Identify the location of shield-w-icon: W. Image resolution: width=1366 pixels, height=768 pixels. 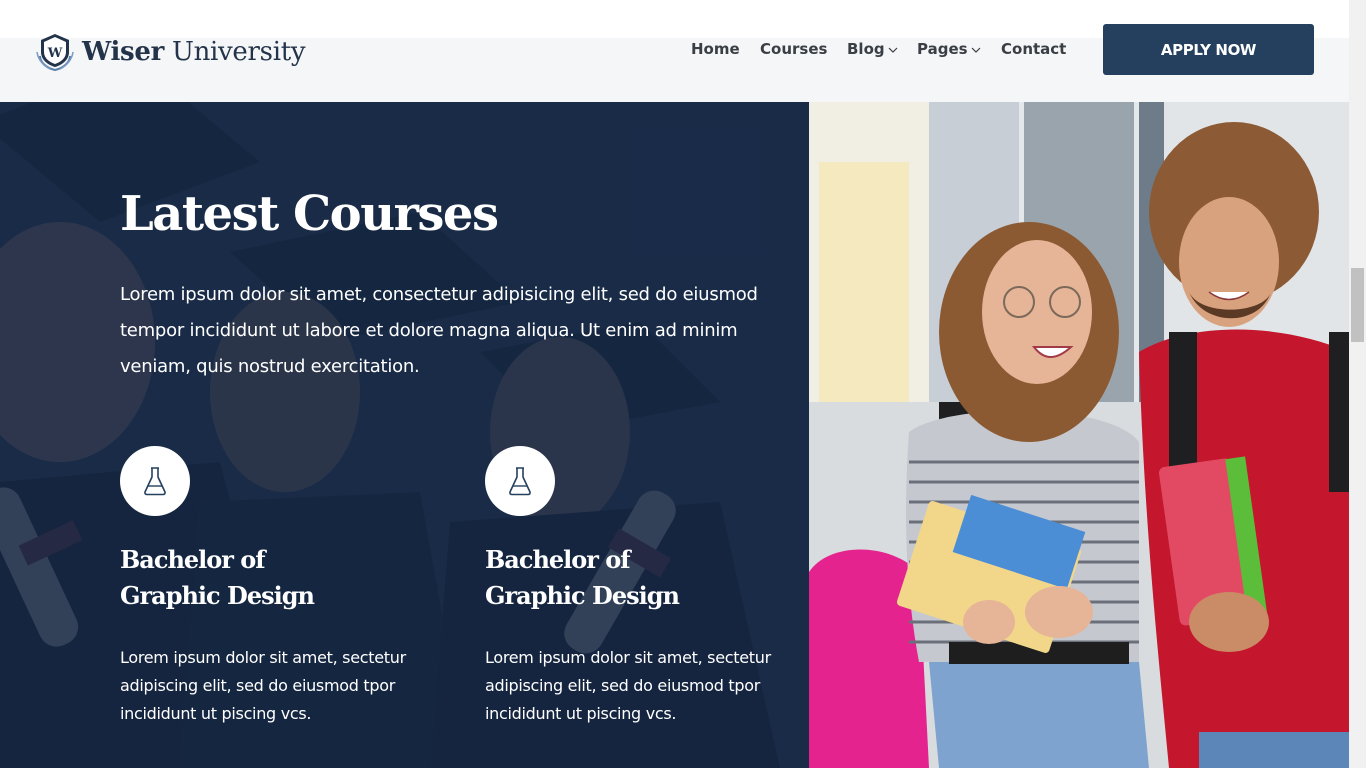
(55, 53).